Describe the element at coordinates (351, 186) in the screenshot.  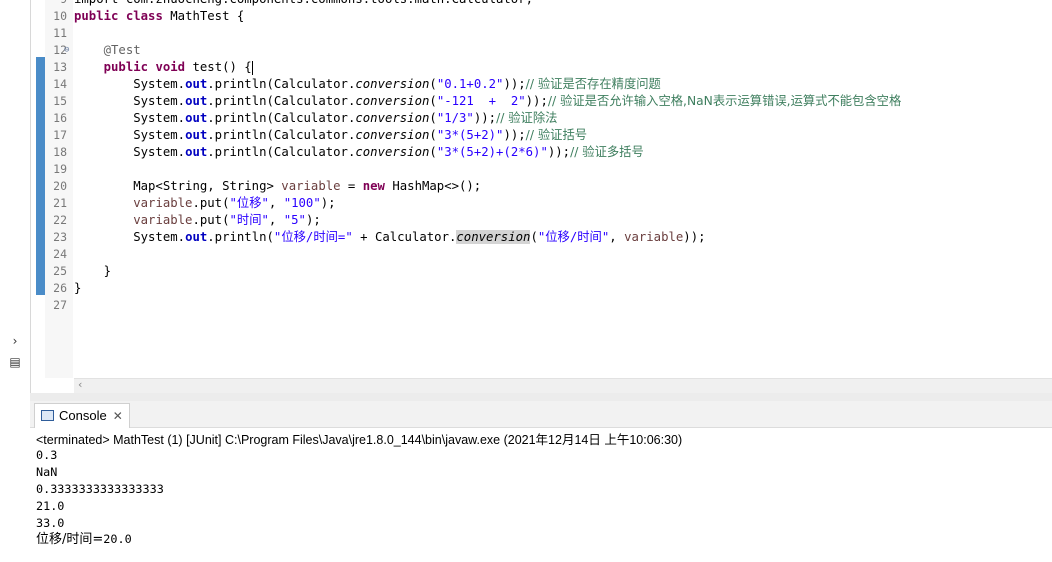
I see `code-token: =` at that location.